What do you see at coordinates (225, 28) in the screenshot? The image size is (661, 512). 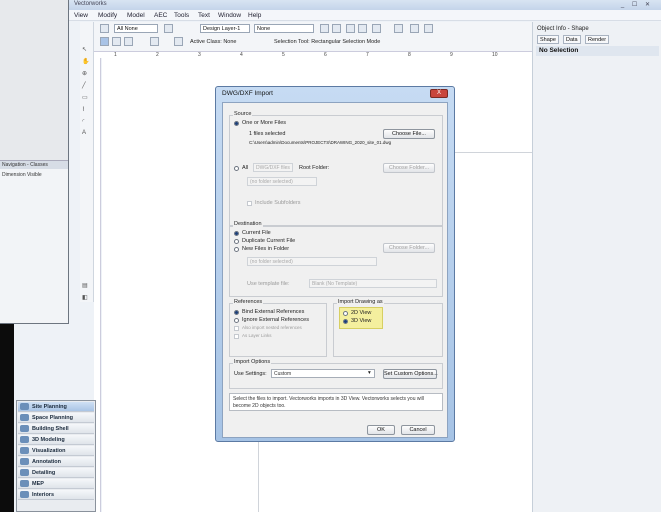 I see `layer-field: Design Layer-1` at bounding box center [225, 28].